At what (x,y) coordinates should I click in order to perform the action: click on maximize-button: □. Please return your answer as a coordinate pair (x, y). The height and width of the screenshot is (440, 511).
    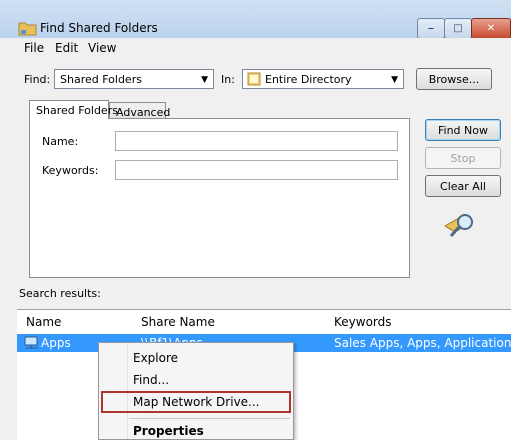
    Looking at the image, I should click on (458, 28).